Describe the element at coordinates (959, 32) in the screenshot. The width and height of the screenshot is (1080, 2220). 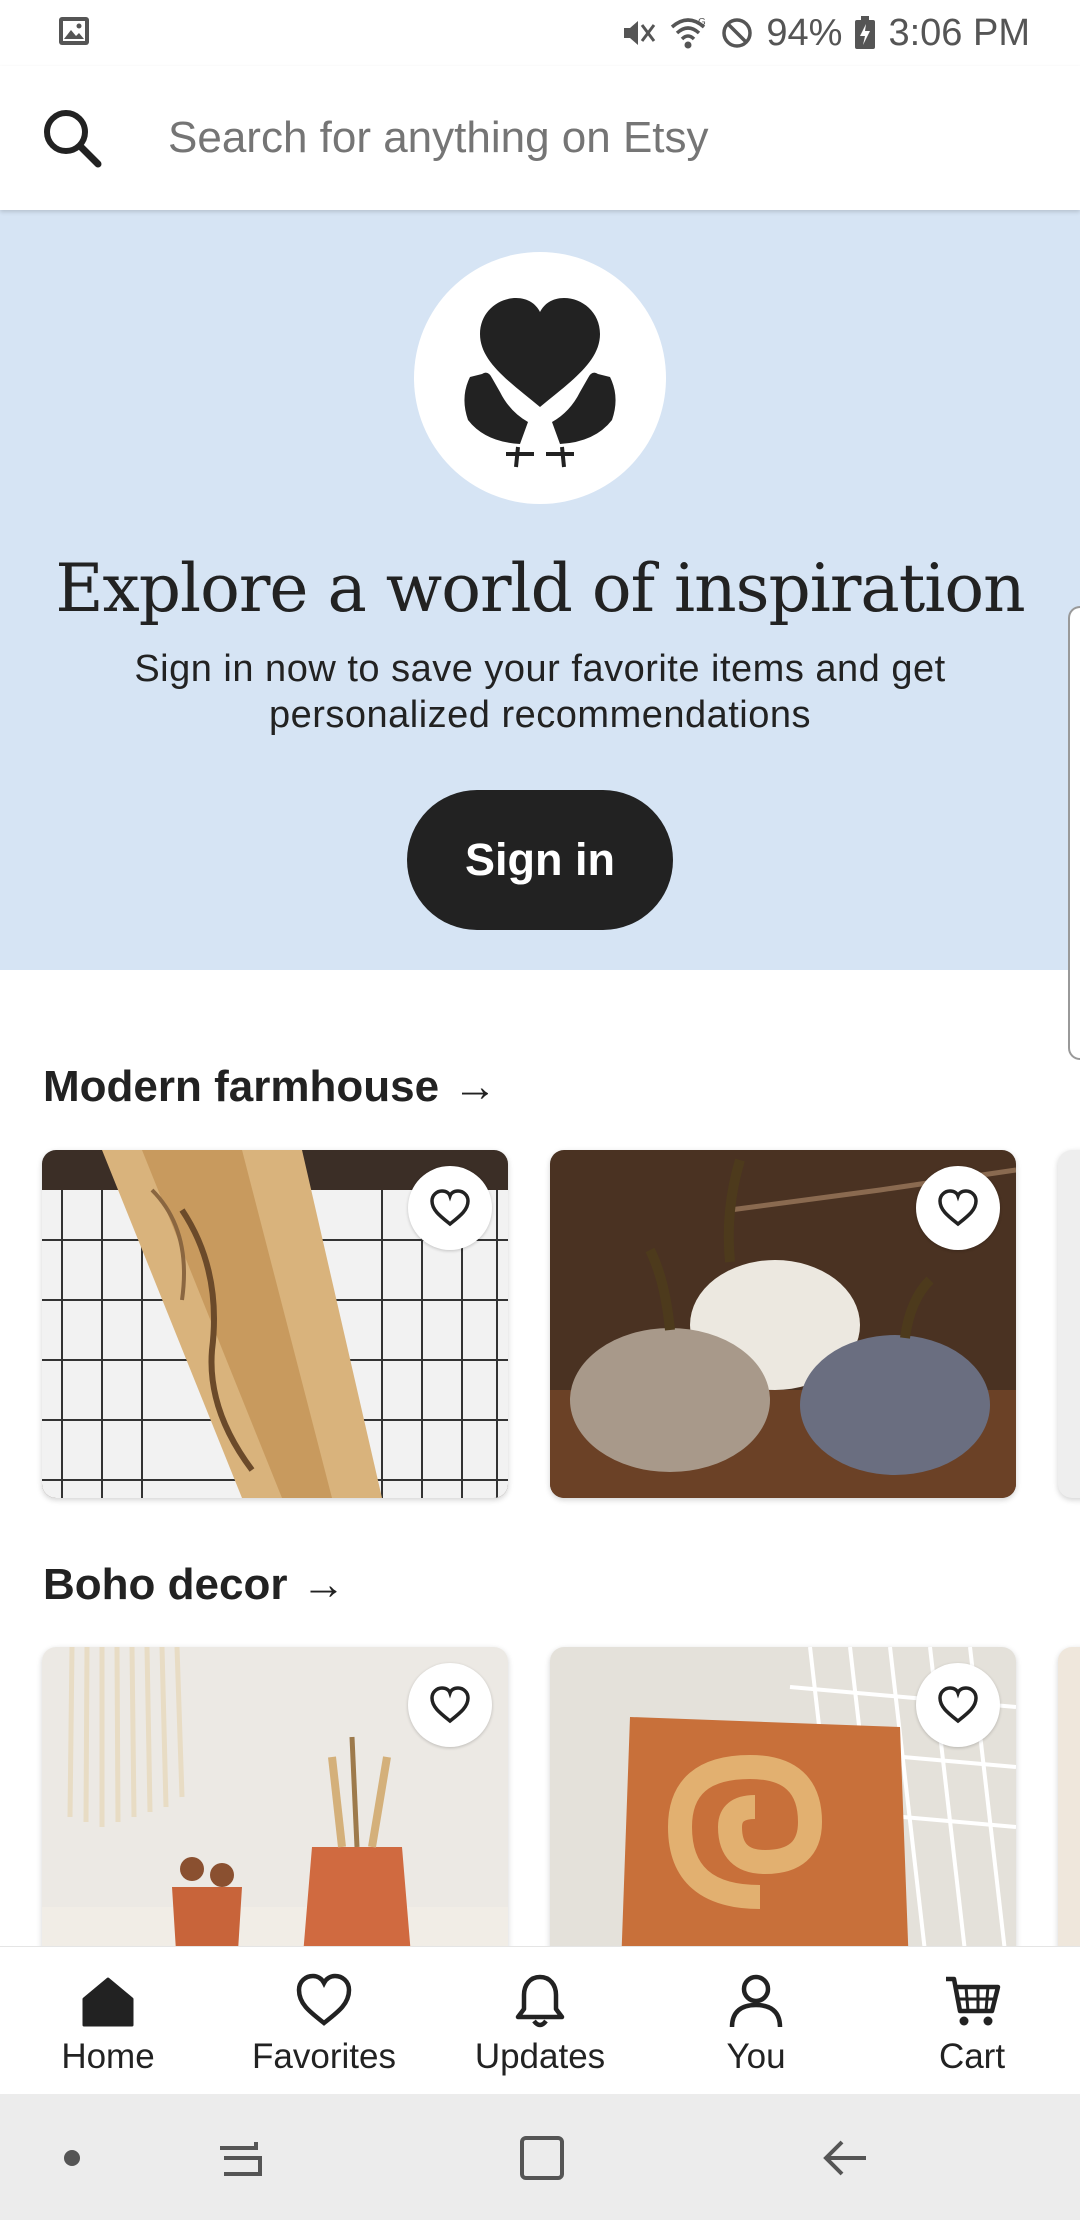
I see `clock: 3:06 PM` at that location.